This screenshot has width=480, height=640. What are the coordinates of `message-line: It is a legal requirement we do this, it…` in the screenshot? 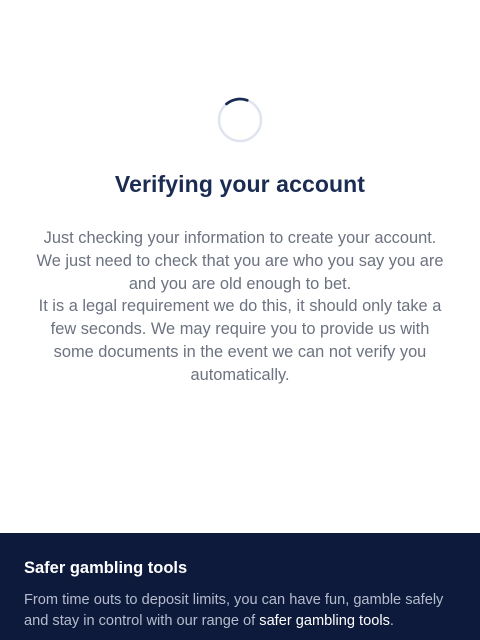 It's located at (240, 306).